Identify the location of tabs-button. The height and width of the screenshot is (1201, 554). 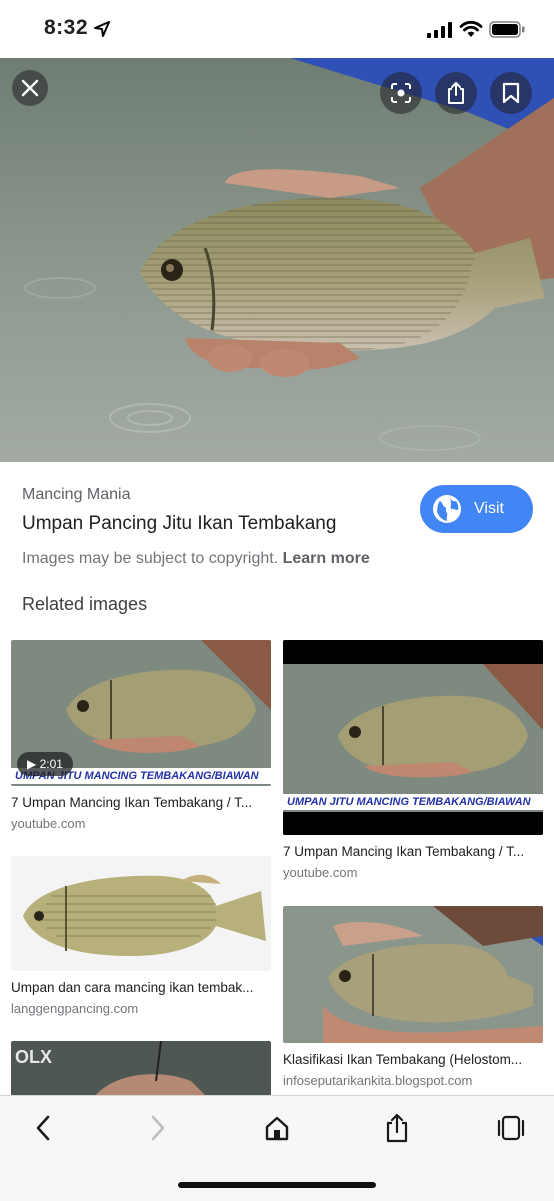
(511, 1128).